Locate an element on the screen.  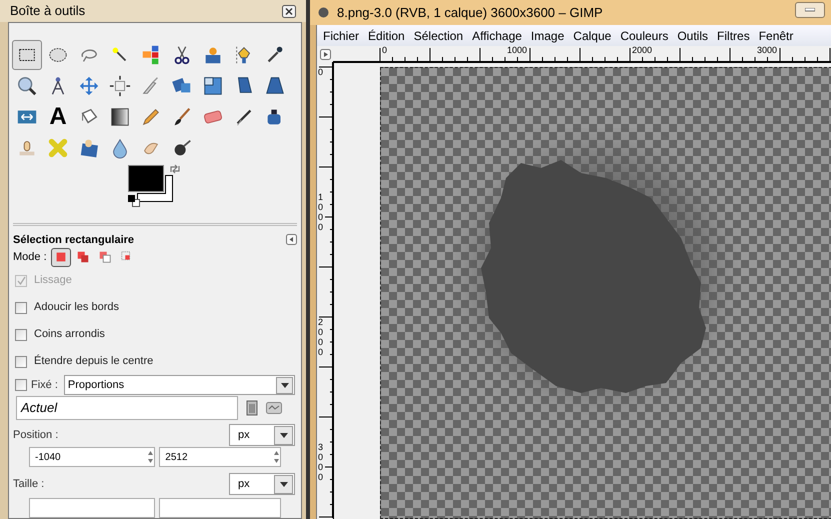
foreground-color-swatch is located at coordinates (146, 178).